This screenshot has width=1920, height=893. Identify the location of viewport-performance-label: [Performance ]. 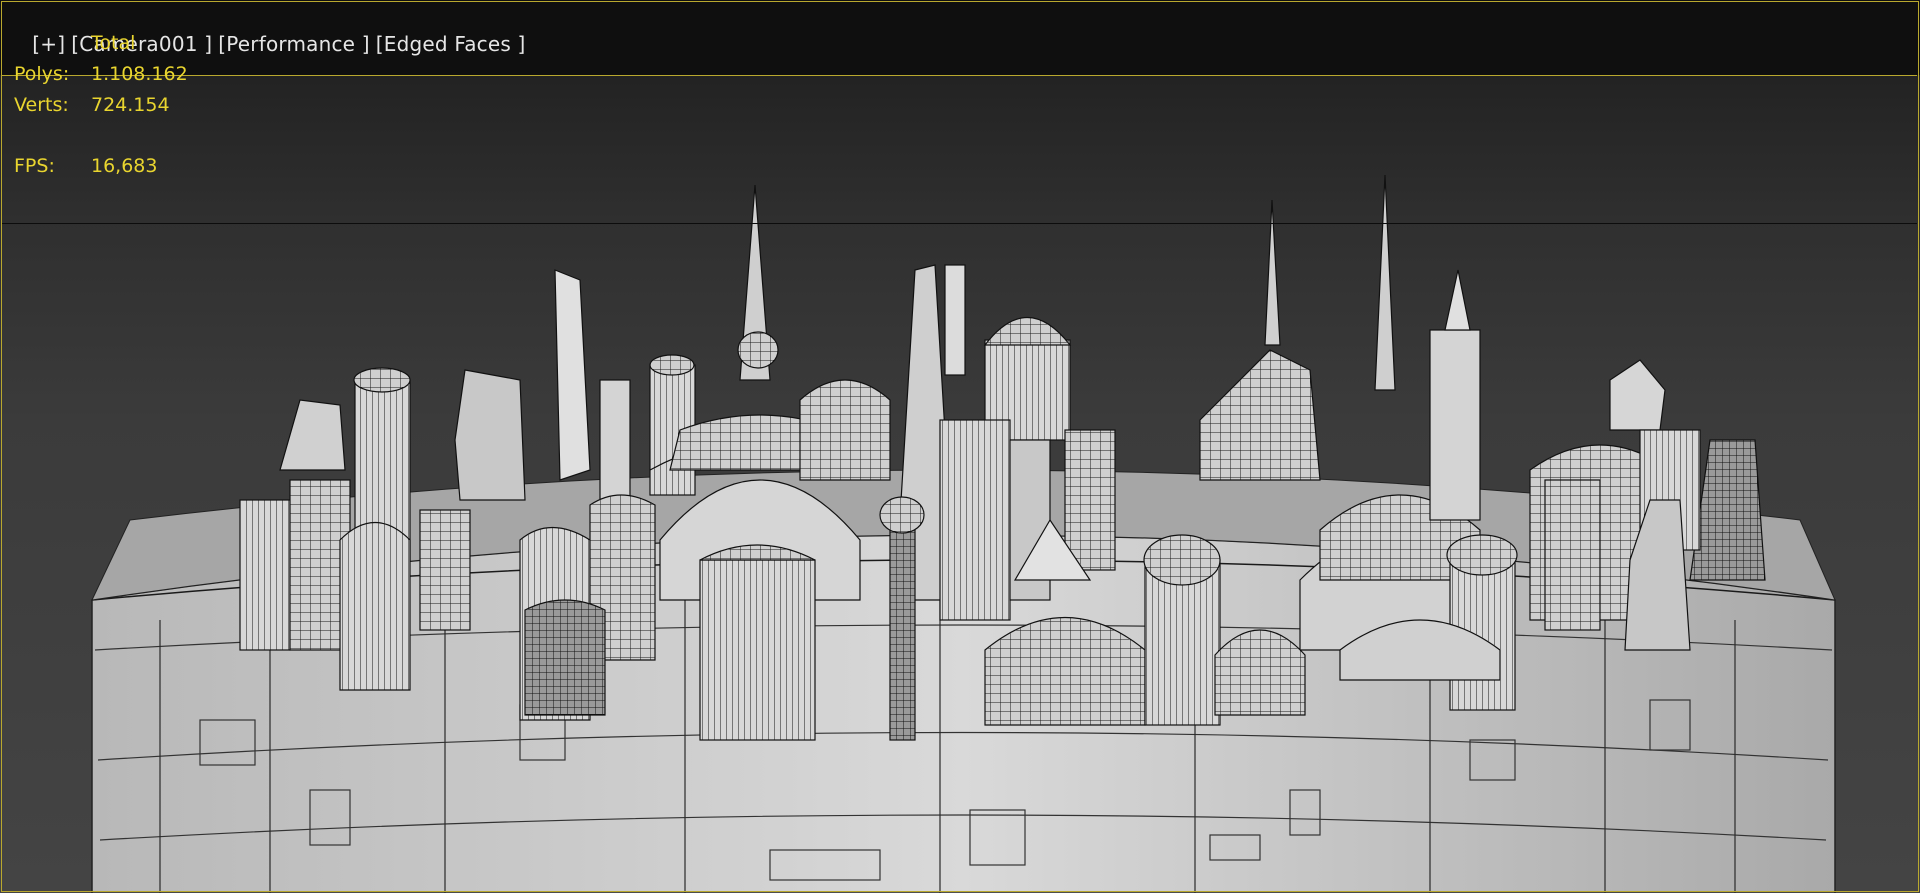
(294, 44).